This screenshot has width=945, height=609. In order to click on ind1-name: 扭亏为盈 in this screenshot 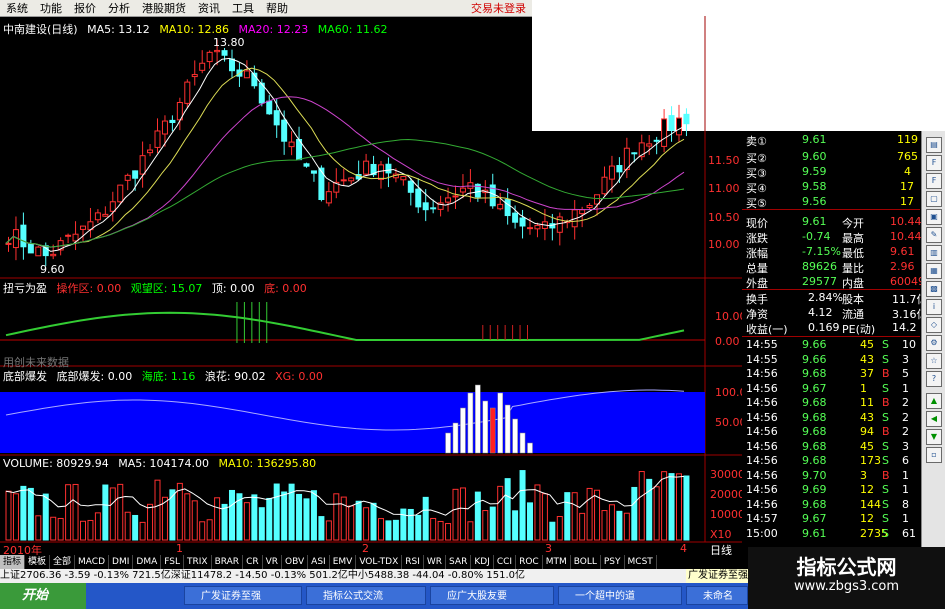, I will do `click(25, 288)`.